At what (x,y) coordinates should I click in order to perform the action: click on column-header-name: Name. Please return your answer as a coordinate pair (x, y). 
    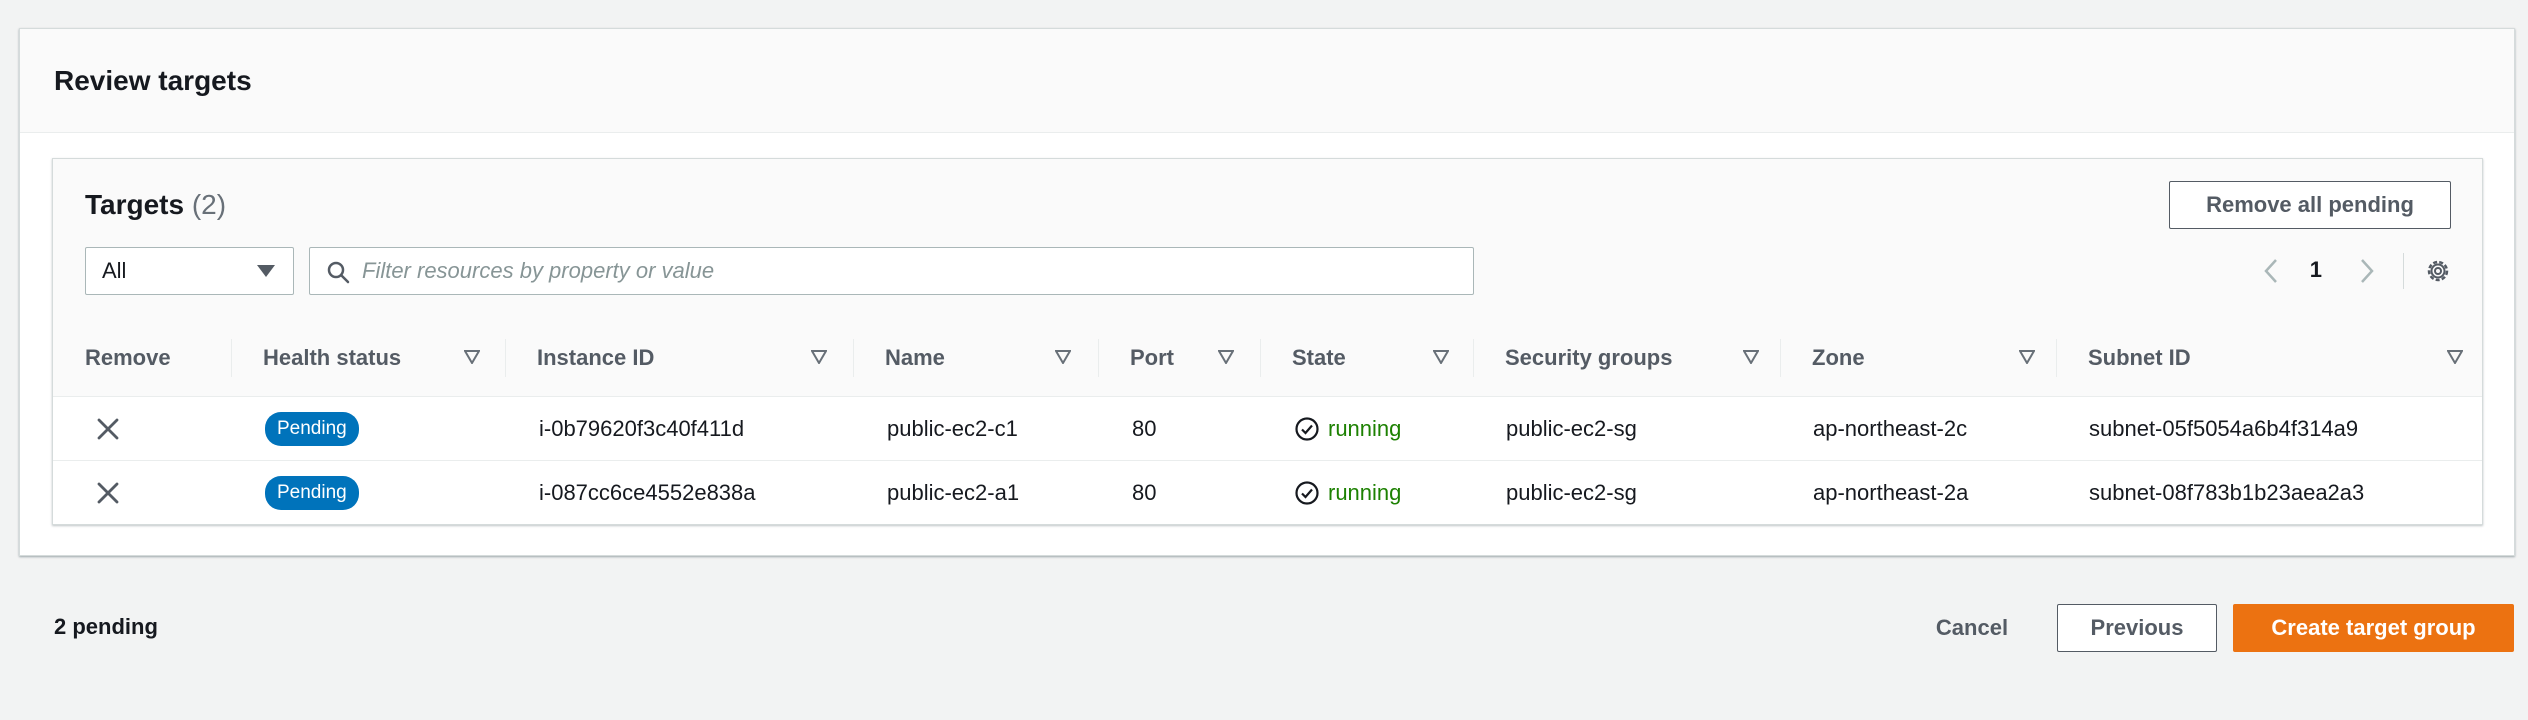
    Looking at the image, I should click on (915, 358).